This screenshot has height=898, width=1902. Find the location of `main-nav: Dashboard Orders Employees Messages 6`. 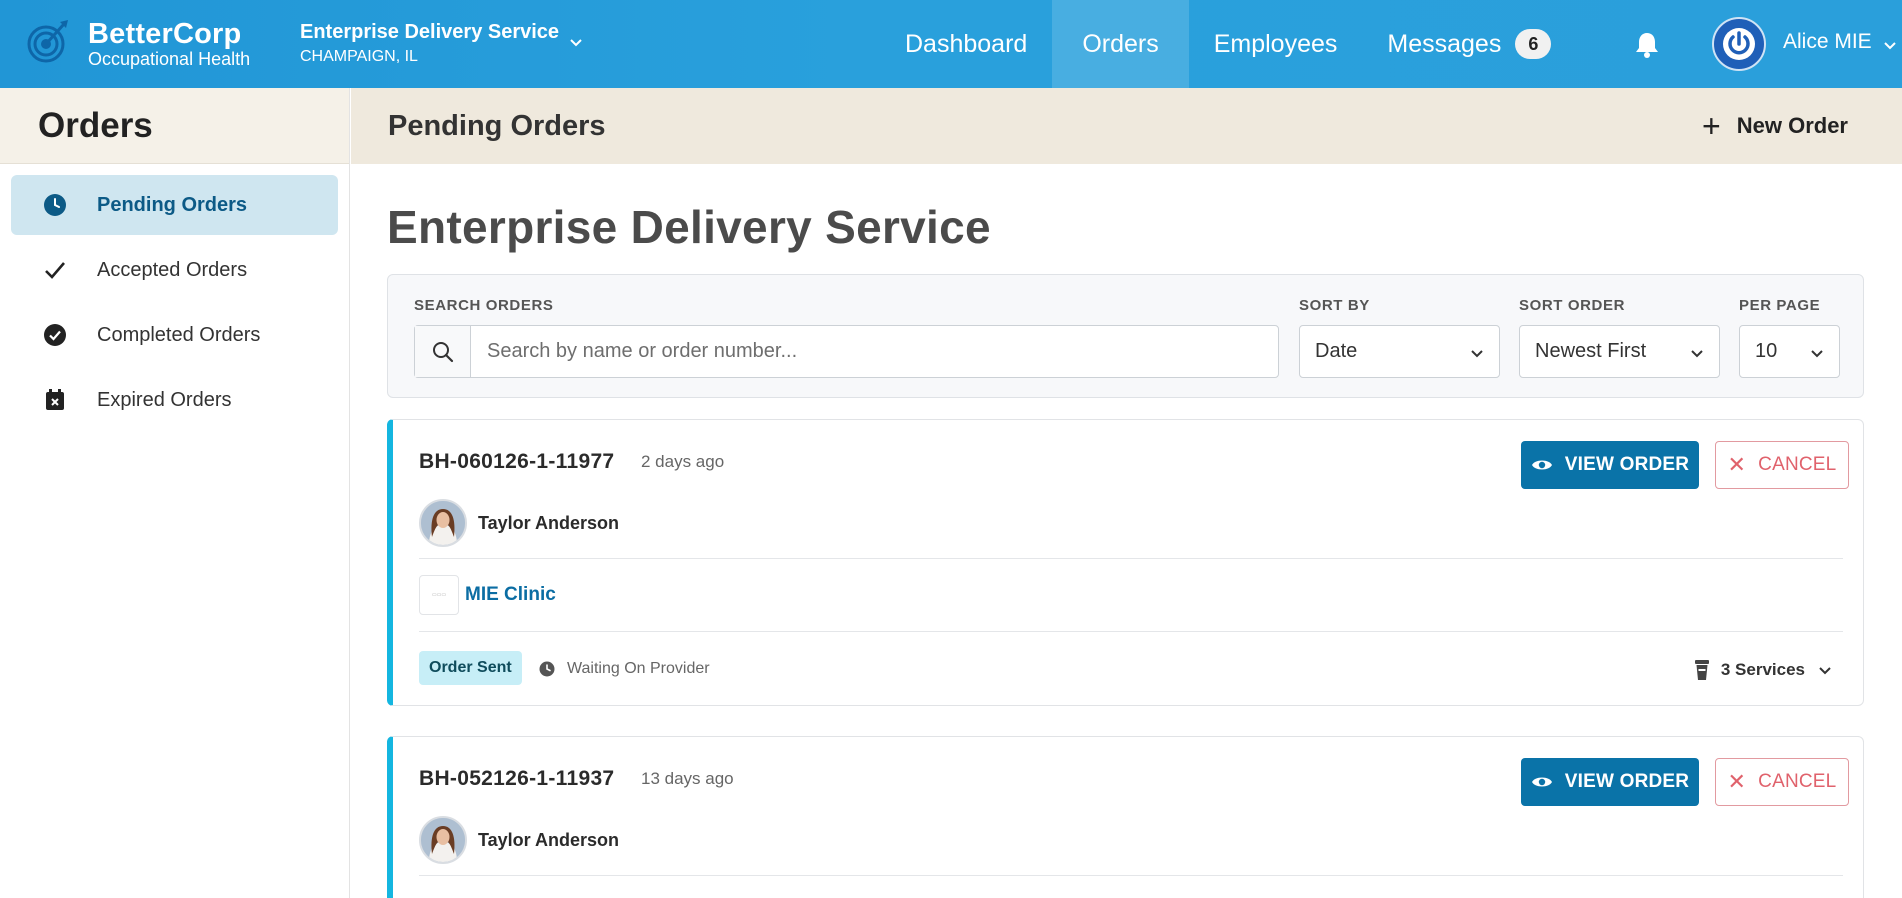

main-nav: Dashboard Orders Employees Messages 6 is located at coordinates (1228, 44).